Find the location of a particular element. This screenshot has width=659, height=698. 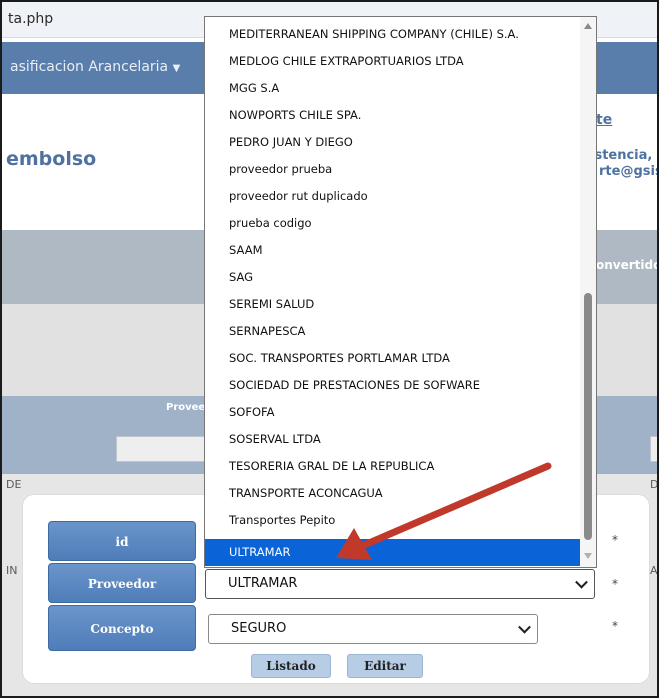

header-contact-line1: istencia, is located at coordinates (621, 155).